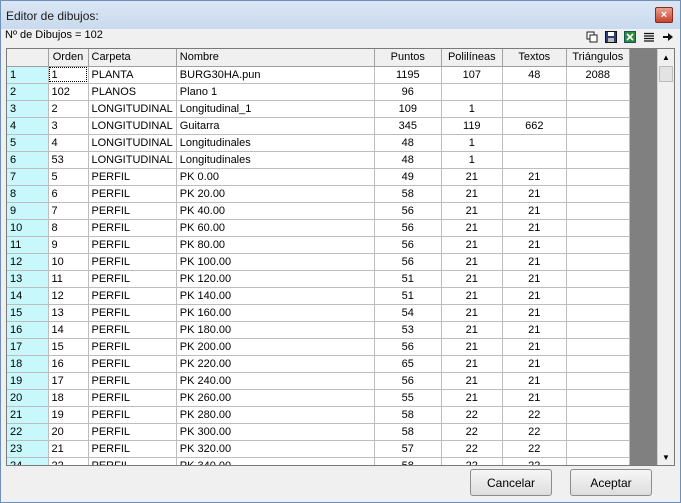 The width and height of the screenshot is (681, 503). What do you see at coordinates (472, 75) in the screenshot?
I see `cell-polilineas: 107` at bounding box center [472, 75].